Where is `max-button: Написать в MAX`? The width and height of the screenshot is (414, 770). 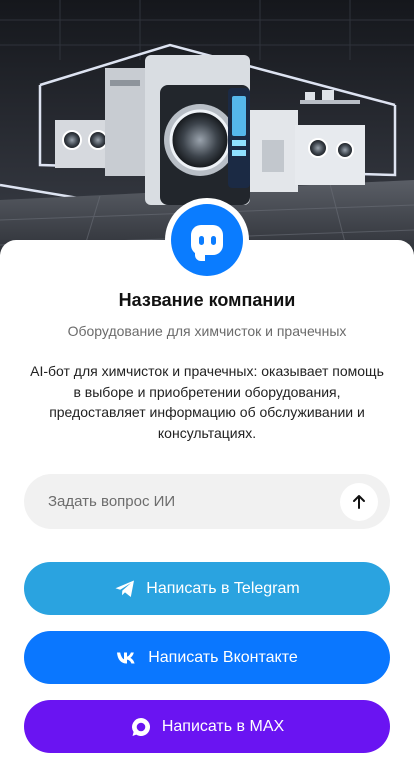 max-button: Написать в MAX is located at coordinates (207, 726).